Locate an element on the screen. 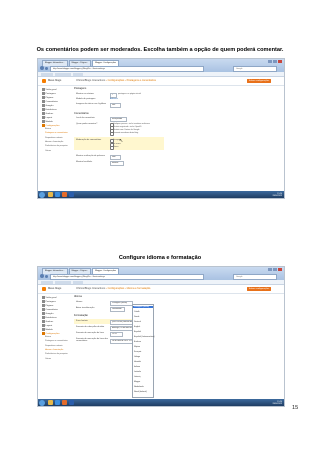 This screenshot has width=320, height=453. window-controls is located at coordinates (275, 269).